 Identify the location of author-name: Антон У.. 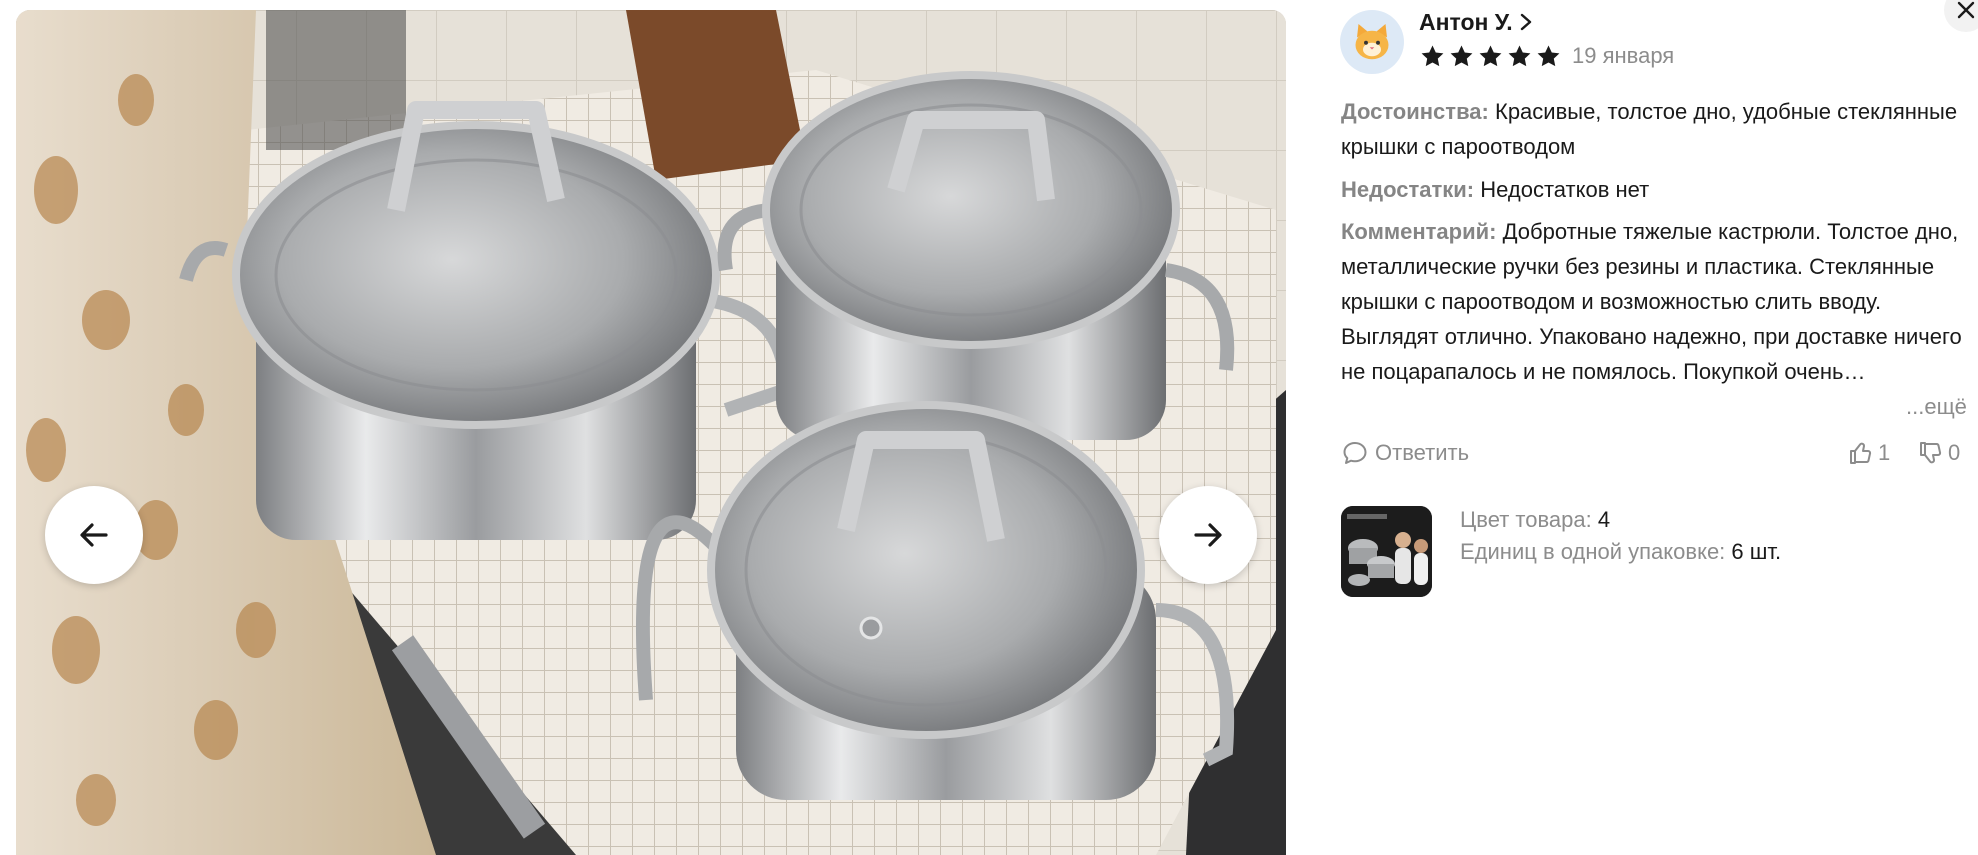
(1466, 21).